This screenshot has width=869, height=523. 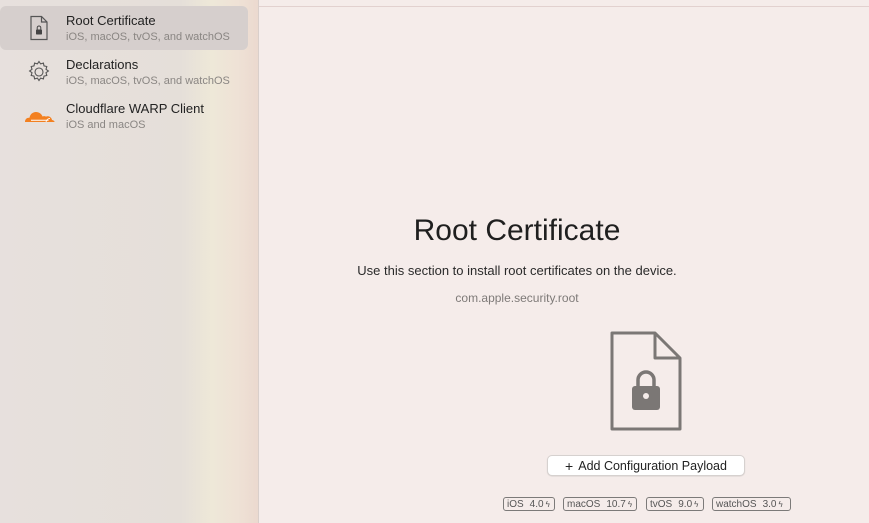 What do you see at coordinates (102, 64) in the screenshot?
I see `sidebar-item-title: Declarations` at bounding box center [102, 64].